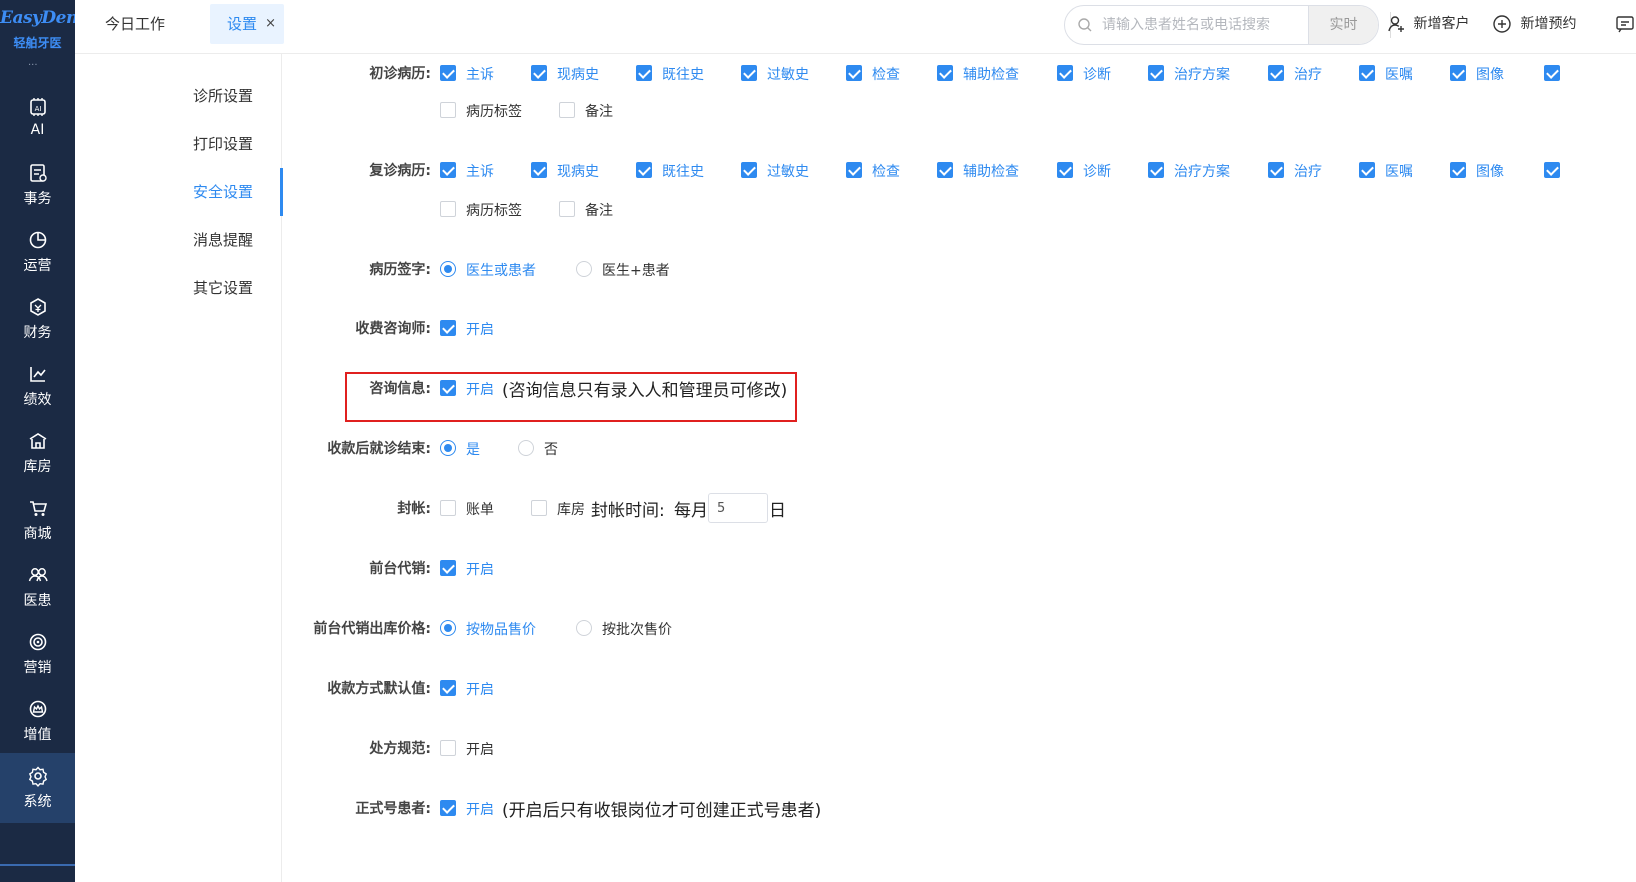  I want to click on add-customer-button: 新增客户, so click(1428, 24).